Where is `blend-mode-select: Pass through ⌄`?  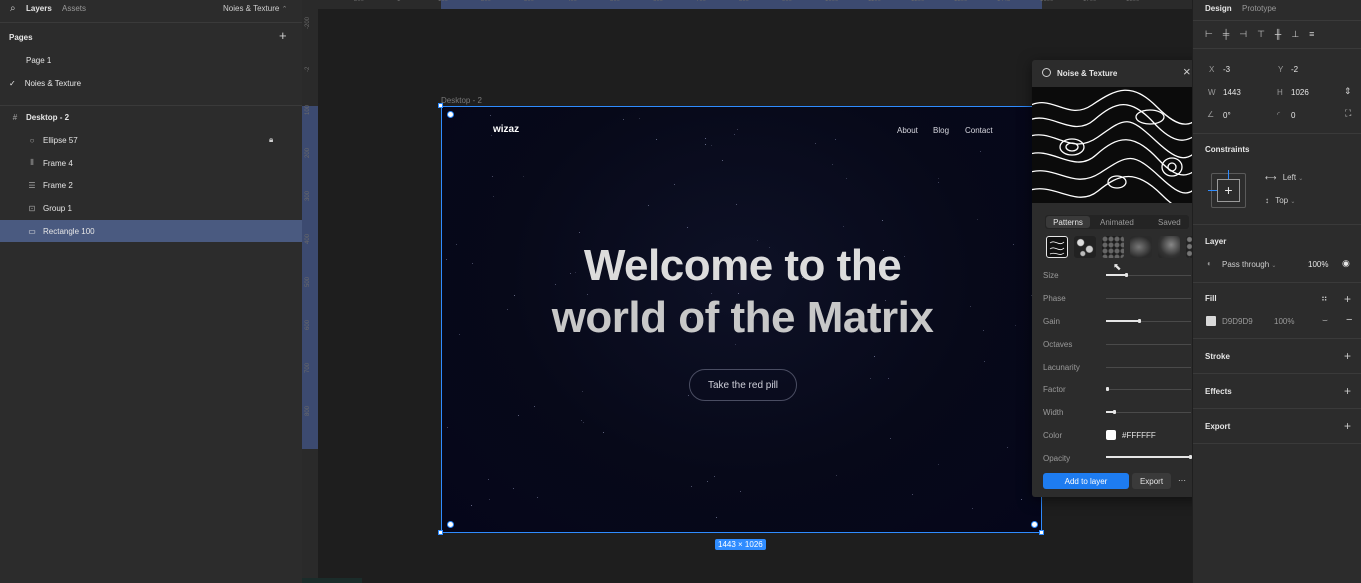
blend-mode-select: Pass through ⌄ is located at coordinates (1249, 264).